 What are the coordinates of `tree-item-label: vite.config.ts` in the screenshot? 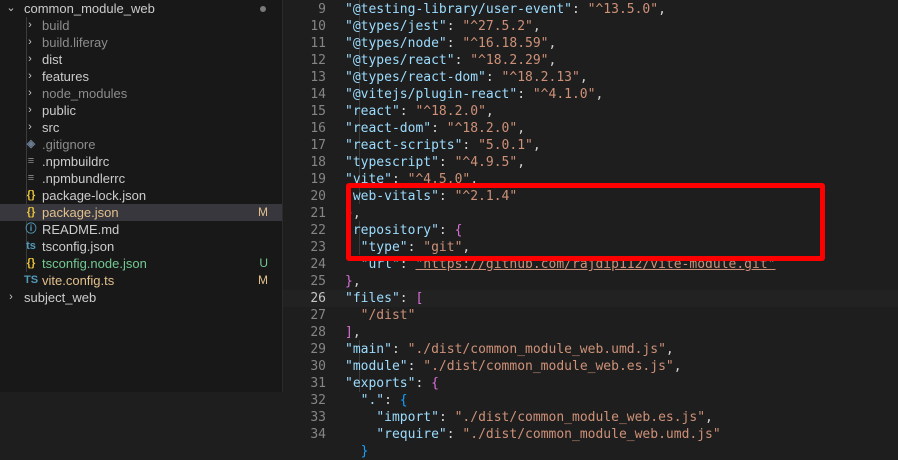 It's located at (78, 280).